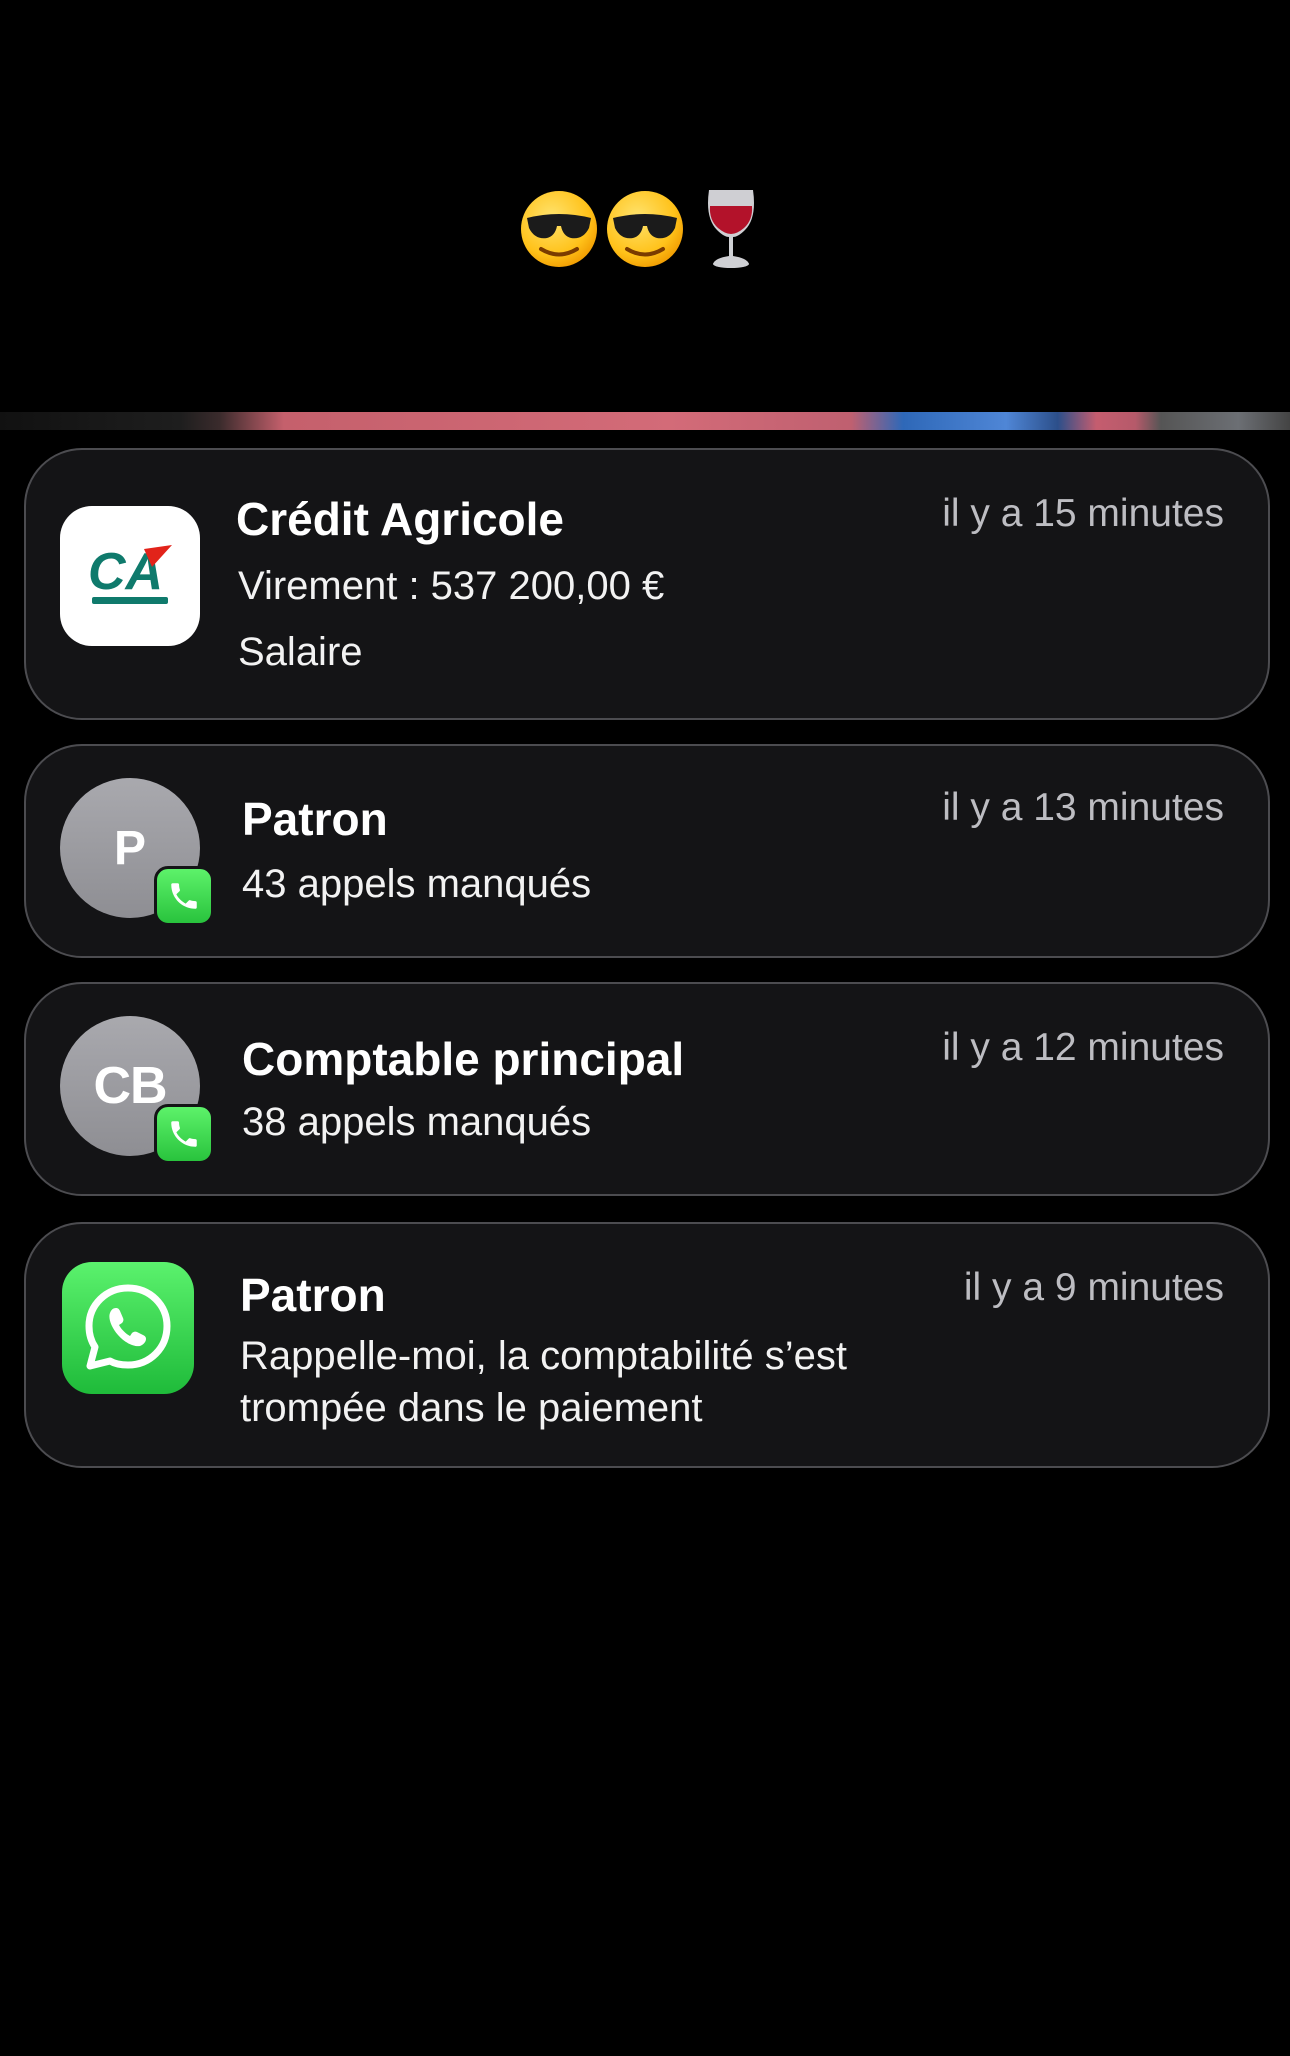 This screenshot has height=2056, width=1290. What do you see at coordinates (1093, 1287) in the screenshot?
I see `notification-timestamp: il y a 9 minutes` at bounding box center [1093, 1287].